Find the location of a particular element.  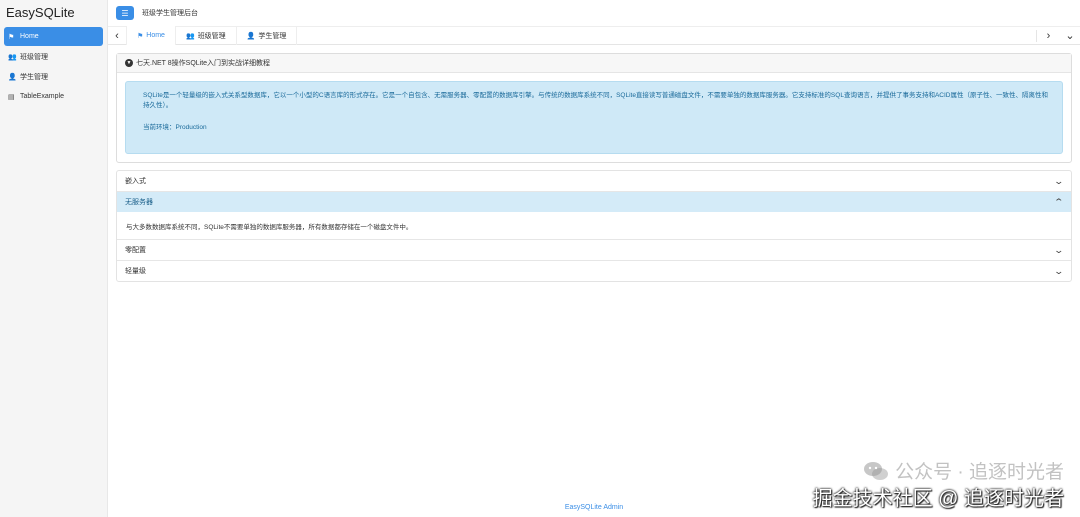

accordion-item: 轻量级 ⌄ is located at coordinates (594, 271).